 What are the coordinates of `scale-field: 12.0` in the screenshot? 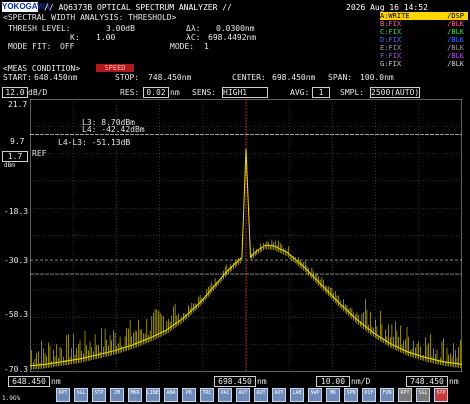 It's located at (15, 92).